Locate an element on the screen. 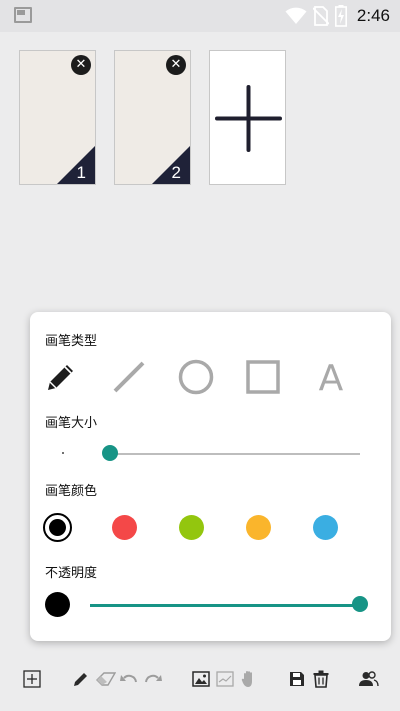 The width and height of the screenshot is (400, 711). pencil-tool is located at coordinates (61, 377).